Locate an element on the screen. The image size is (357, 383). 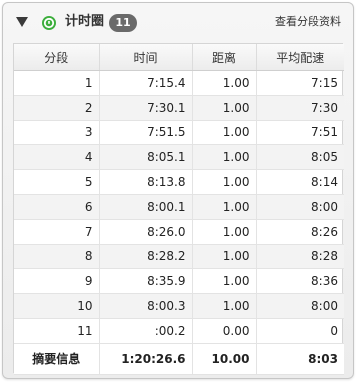
table-row: 2 7:30.1 1.00 7:30 is located at coordinates (179, 108).